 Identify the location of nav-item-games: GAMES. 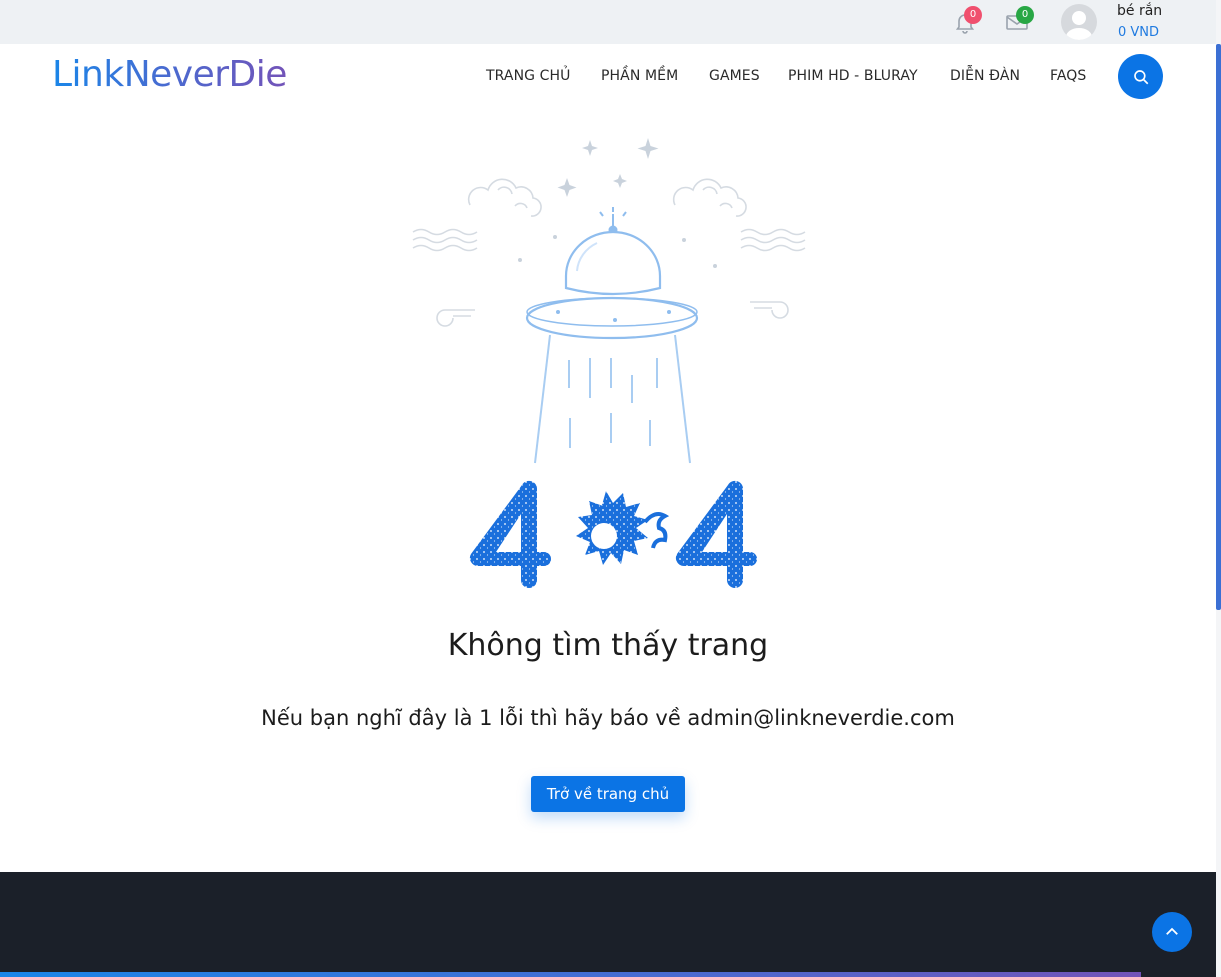
(734, 76).